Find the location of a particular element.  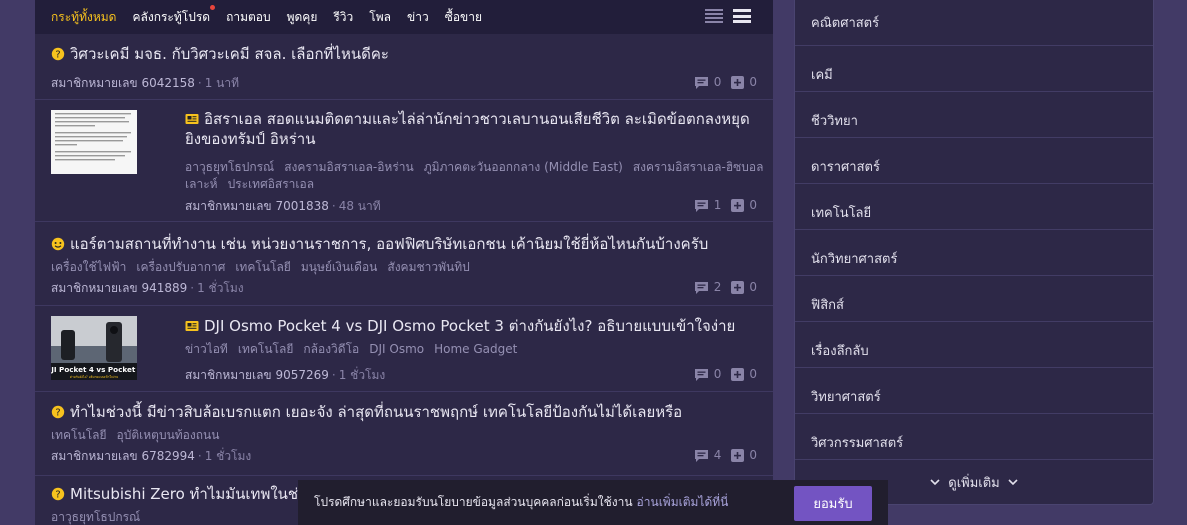

tab-qa: ถามตอบ is located at coordinates (248, 17).